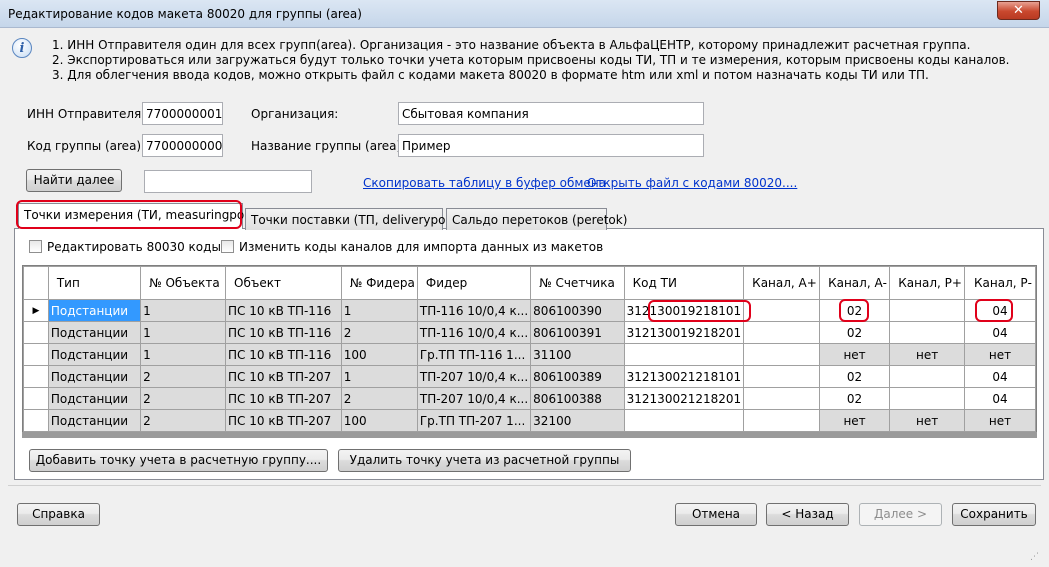 This screenshot has width=1049, height=567. I want to click on column-header: № Счетчика, so click(577, 283).